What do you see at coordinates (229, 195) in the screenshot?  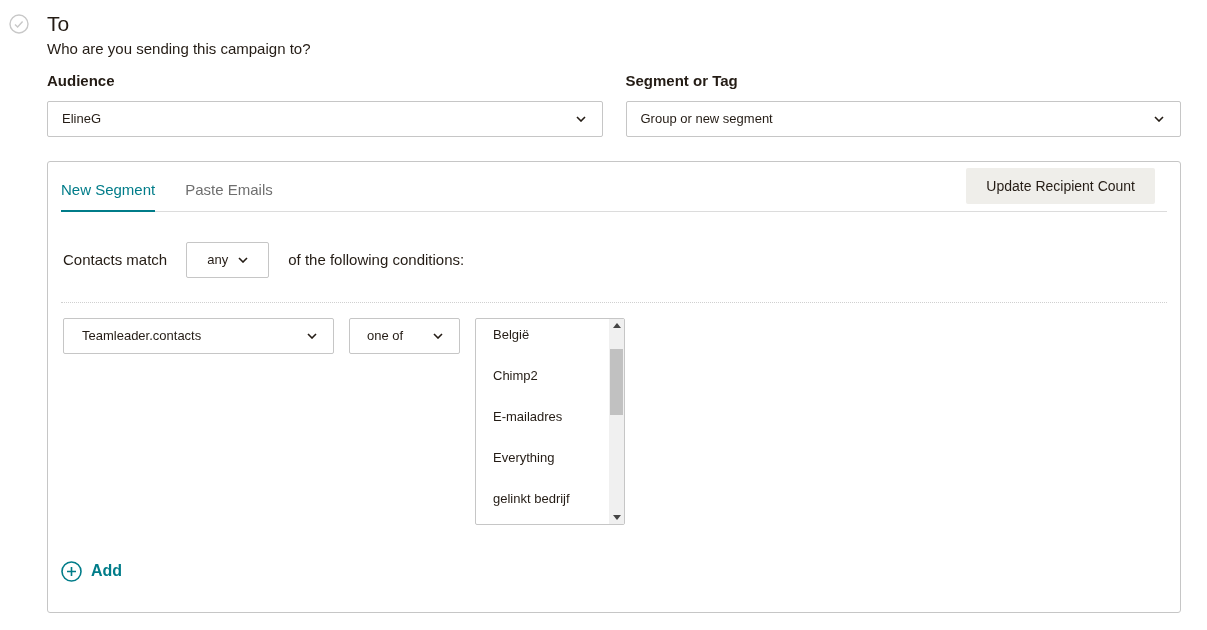 I see `tab: Paste Emails` at bounding box center [229, 195].